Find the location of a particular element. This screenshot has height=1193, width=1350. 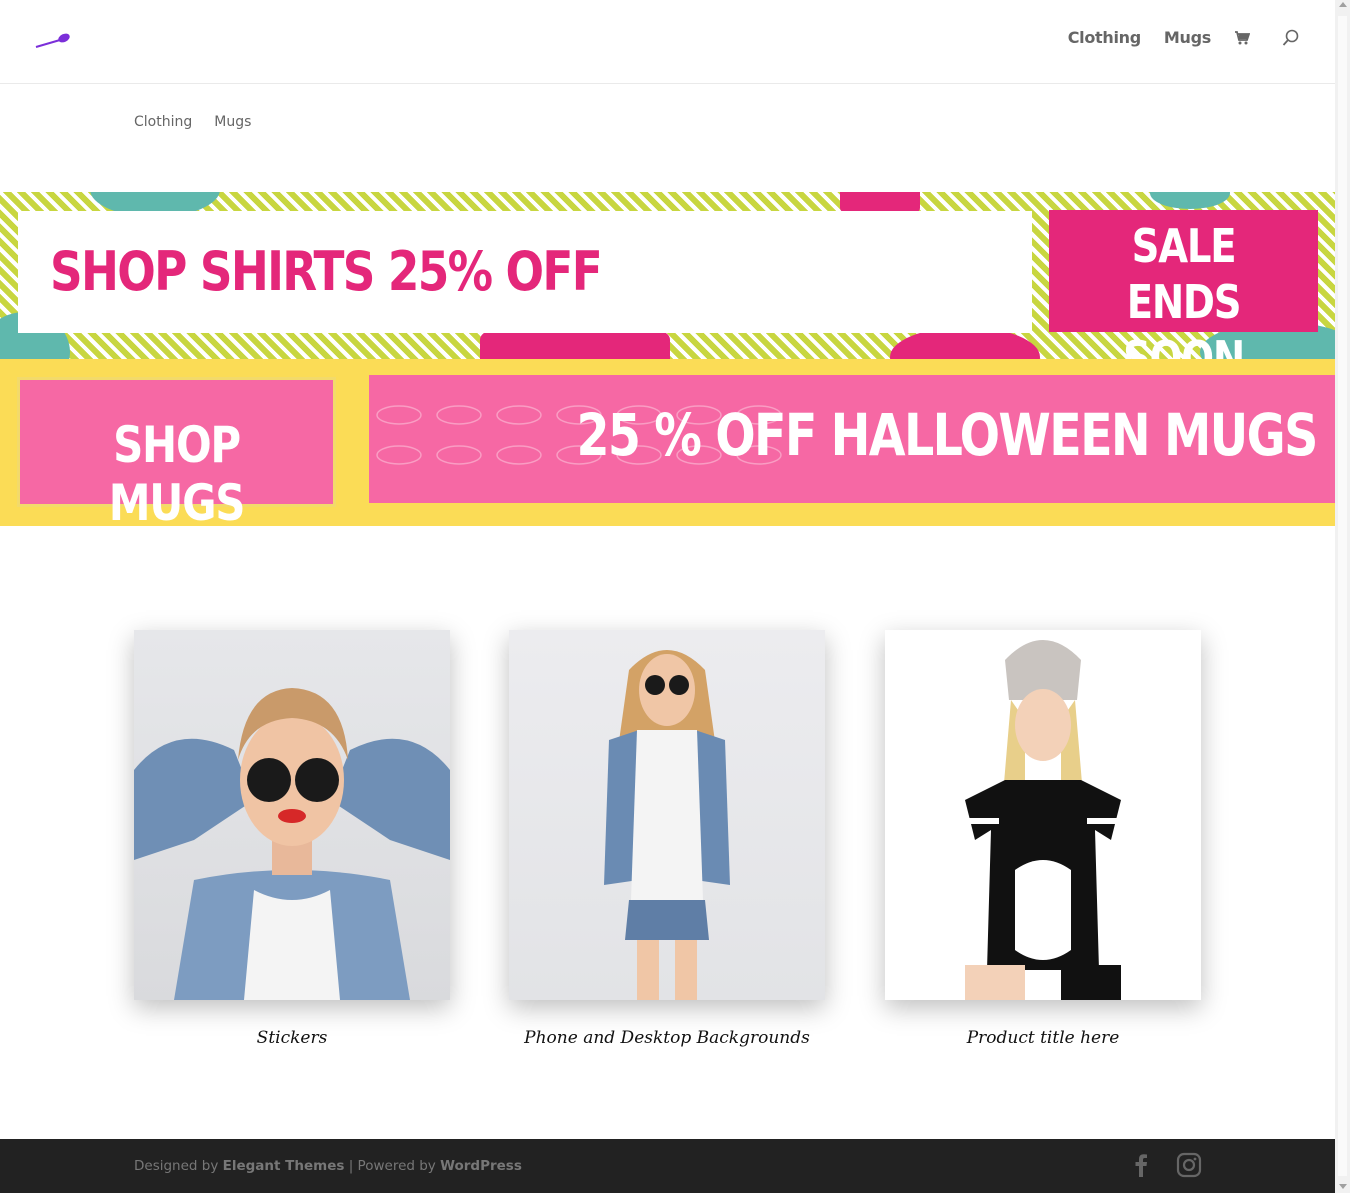

sale-ends-badge: SALE ENDS SOON is located at coordinates (1183, 284).